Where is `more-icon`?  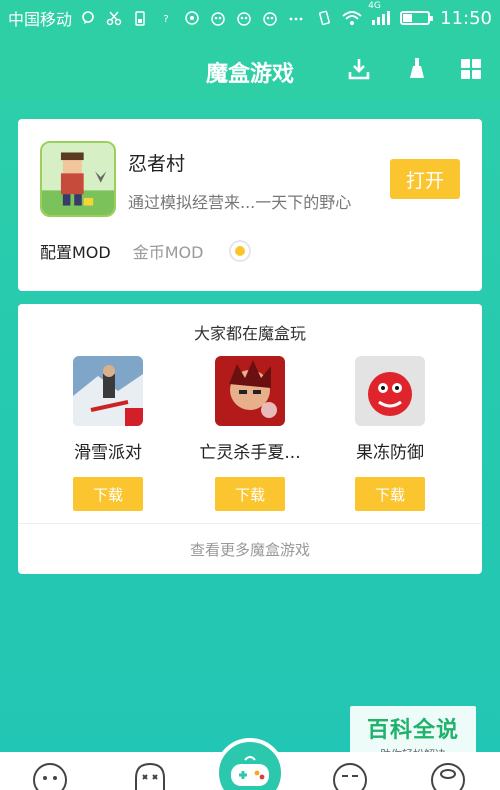
more-icon is located at coordinates (296, 19).